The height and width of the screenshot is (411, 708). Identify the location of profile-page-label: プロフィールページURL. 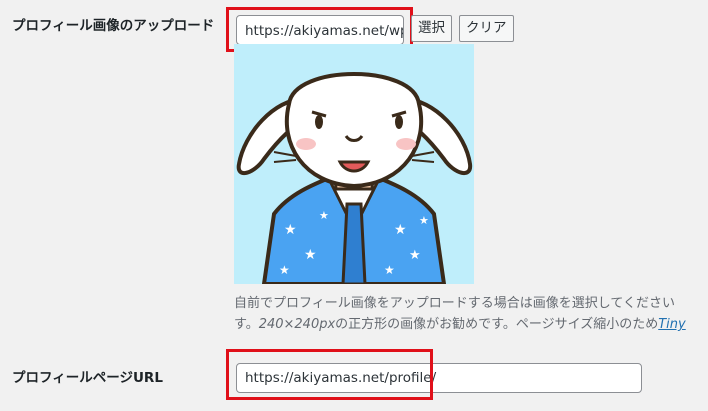
(87, 378).